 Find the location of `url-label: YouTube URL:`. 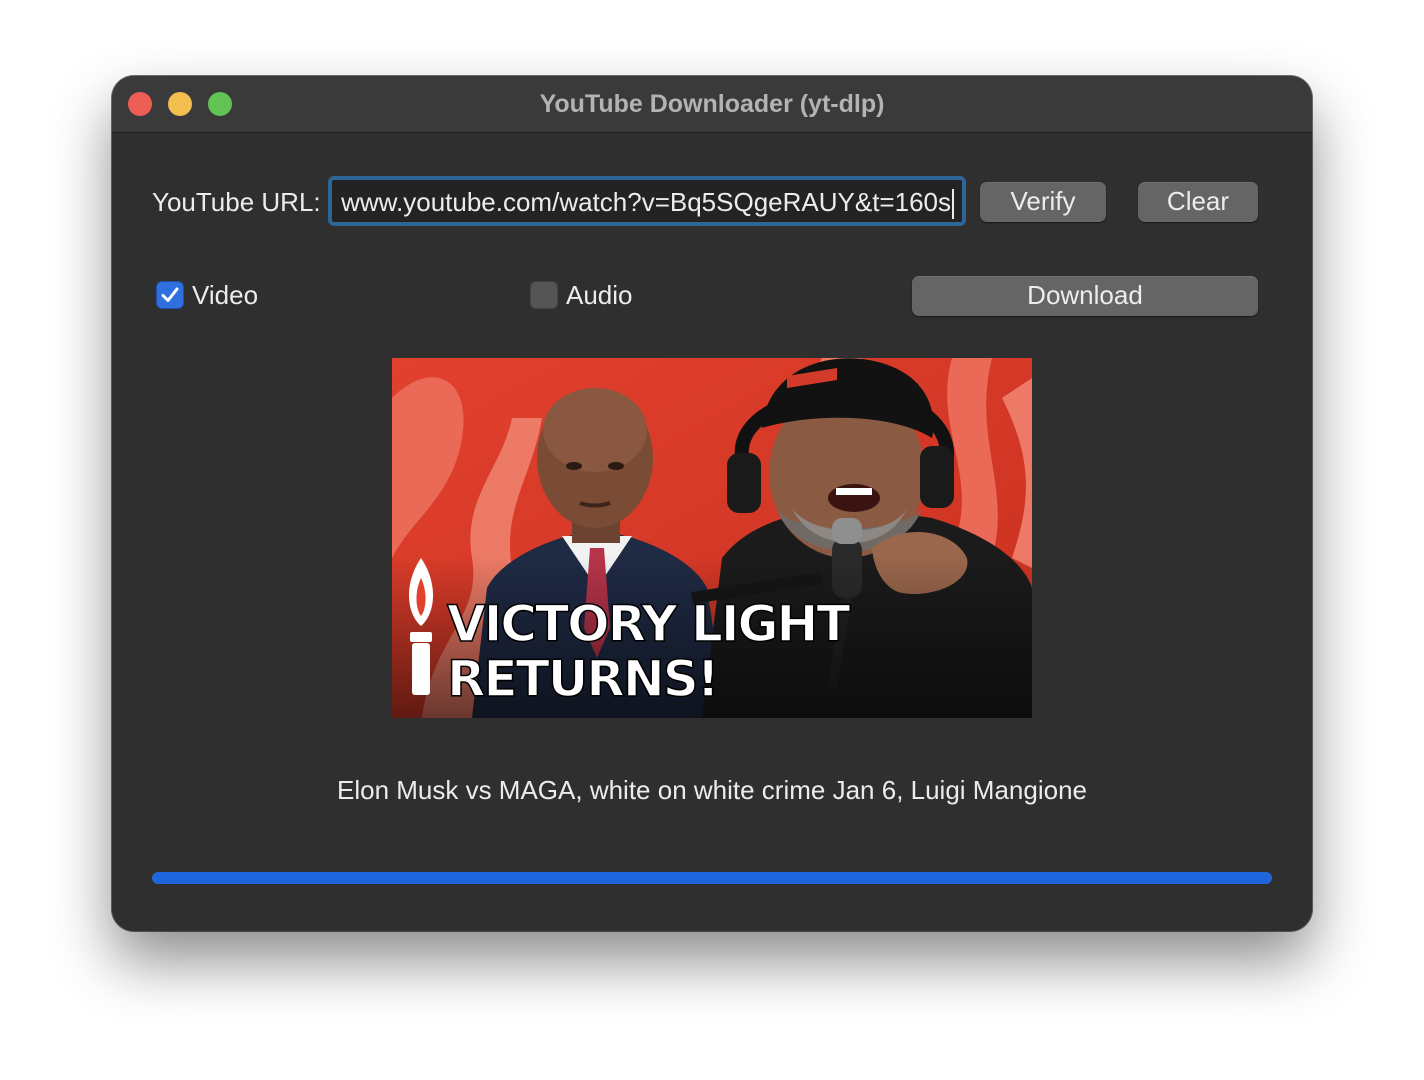

url-label: YouTube URL: is located at coordinates (236, 202).